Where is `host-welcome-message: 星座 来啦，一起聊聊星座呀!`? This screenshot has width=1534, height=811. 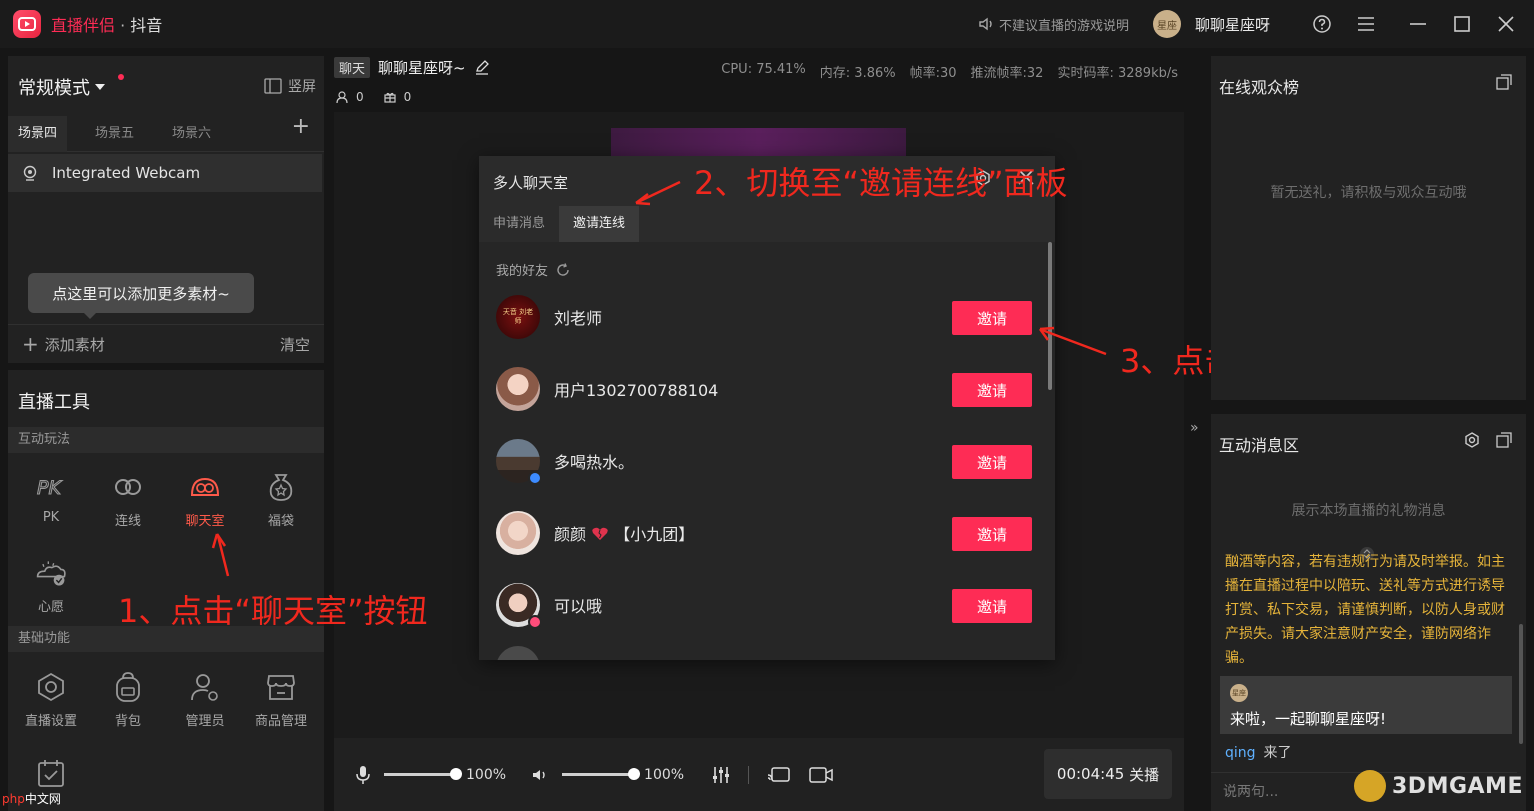 host-welcome-message: 星座 来啦，一起聊聊星座呀! is located at coordinates (1366, 705).